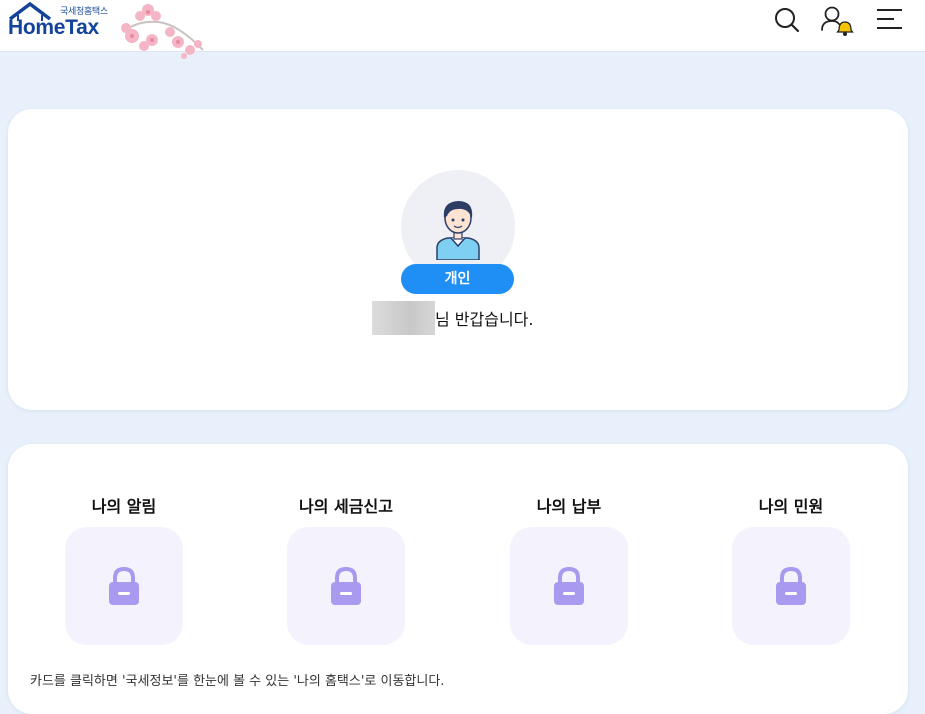 The height and width of the screenshot is (714, 925). Describe the element at coordinates (162, 31) in the screenshot. I see `cherry-blossom-icon` at that location.